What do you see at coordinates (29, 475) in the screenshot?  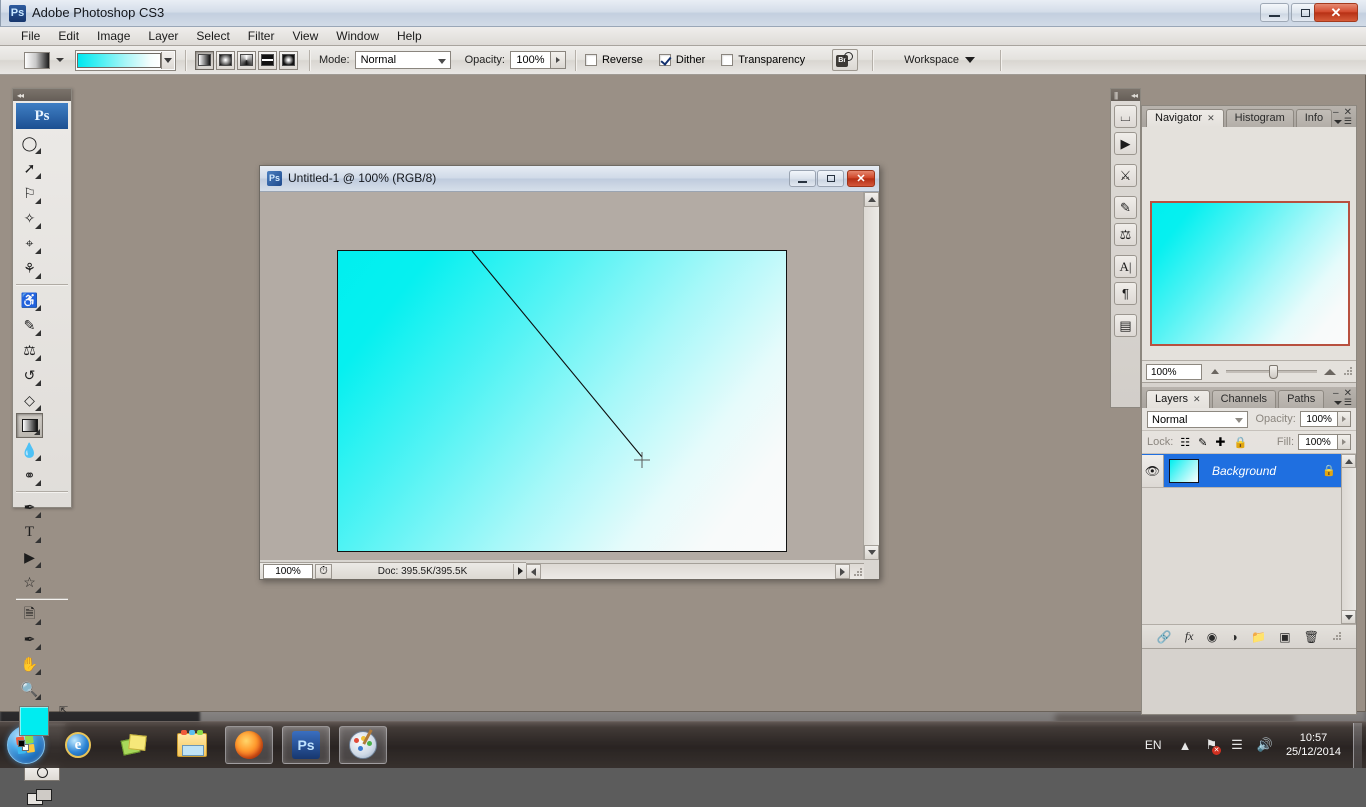 I see `tool-dodge: ⚭` at bounding box center [29, 475].